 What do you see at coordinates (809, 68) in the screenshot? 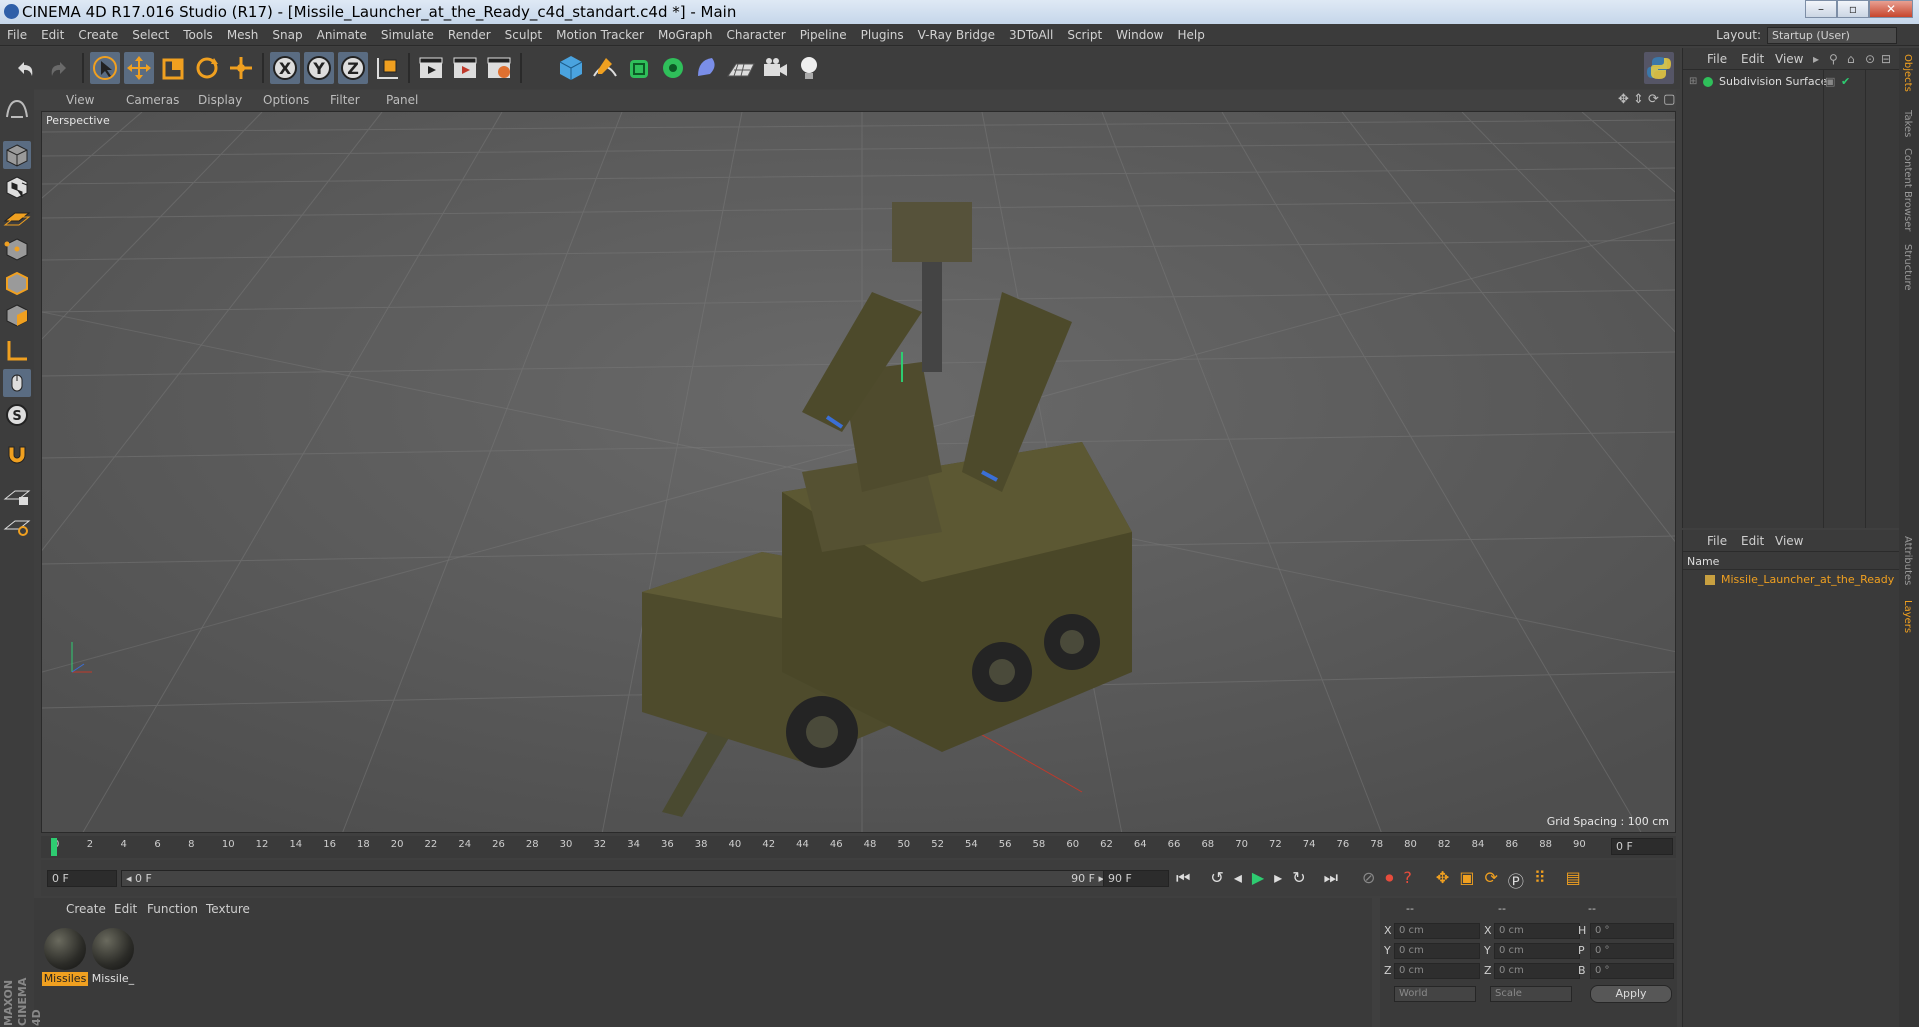
I see `light-icon` at bounding box center [809, 68].